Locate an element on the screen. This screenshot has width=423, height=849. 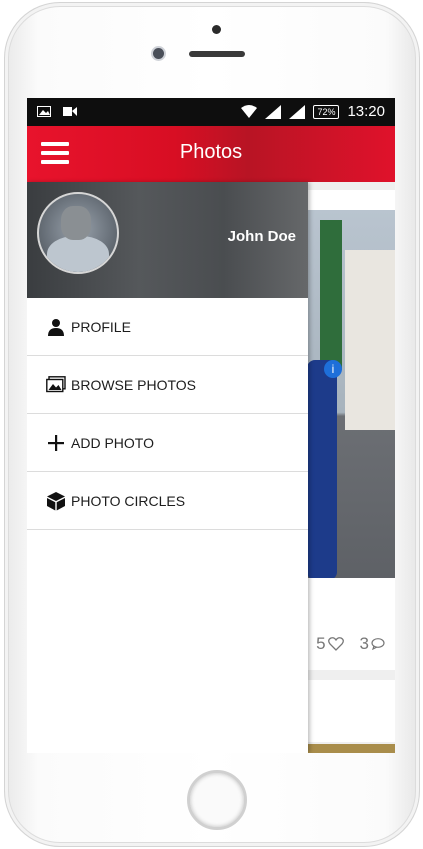
user-name: John Doe is located at coordinates (261, 236).